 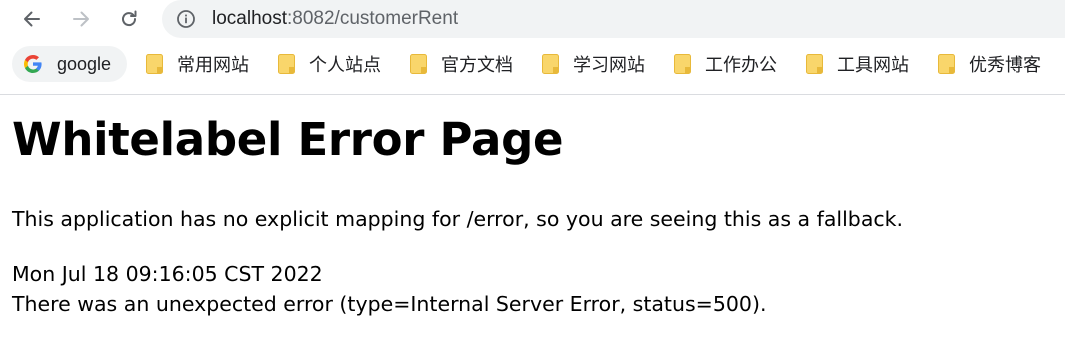 I want to click on browser-toolbar: localhost:8082/customerRent, so click(x=532, y=19).